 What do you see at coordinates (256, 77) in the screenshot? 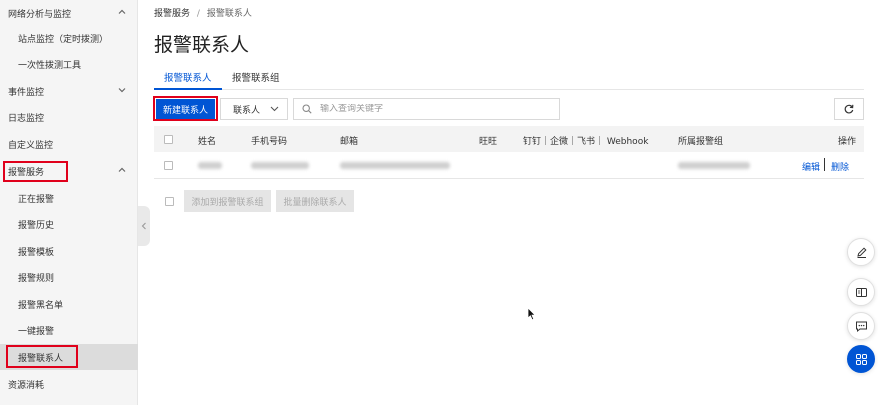
I see `tab-alarm-contact-groups: 报警联系组` at bounding box center [256, 77].